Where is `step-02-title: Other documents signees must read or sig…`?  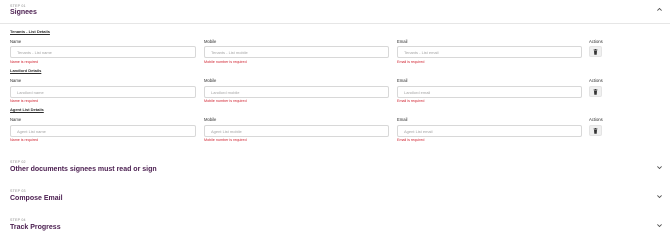 step-02-title: Other documents signees must read or sig… is located at coordinates (83, 169).